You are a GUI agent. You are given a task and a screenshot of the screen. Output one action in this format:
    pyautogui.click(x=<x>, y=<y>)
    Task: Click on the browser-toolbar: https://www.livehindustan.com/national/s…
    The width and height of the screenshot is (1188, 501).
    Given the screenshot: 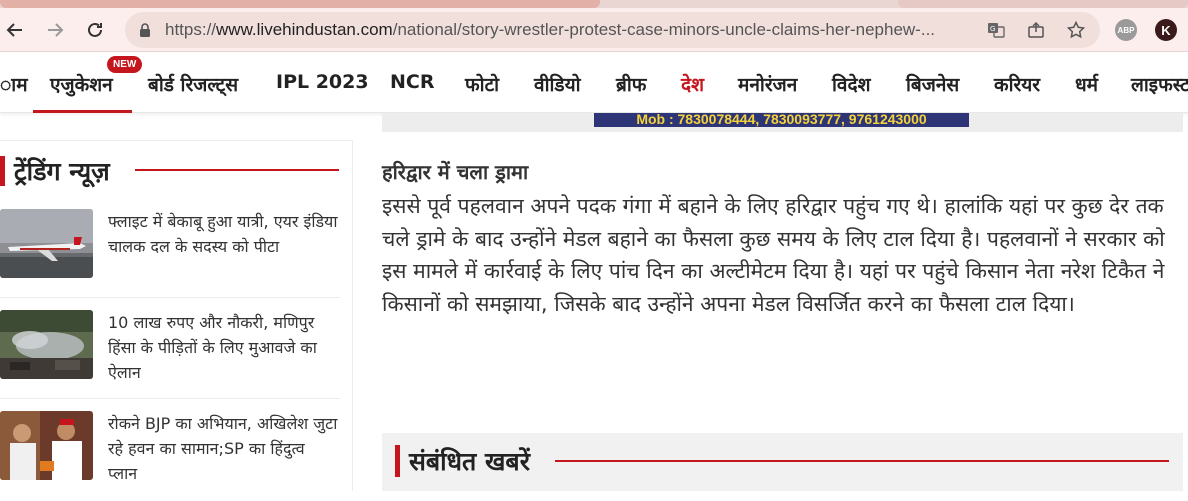 What is the action you would take?
    pyautogui.click(x=594, y=30)
    